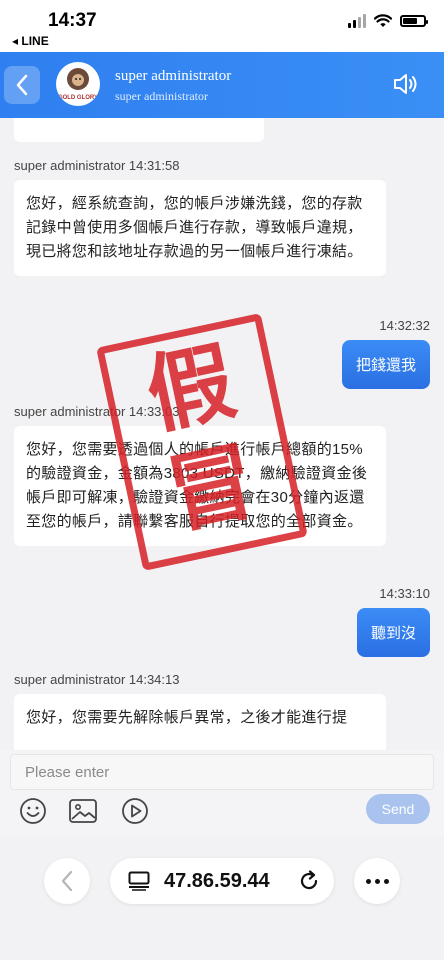  I want to click on url-text: 47.86.59.44, so click(217, 881).